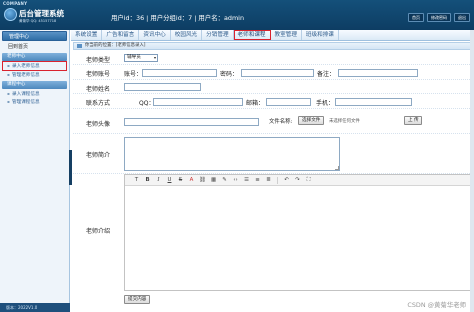 The width and height of the screenshot is (474, 312). Describe the element at coordinates (98, 60) in the screenshot. I see `type-label: 老师类型` at that location.